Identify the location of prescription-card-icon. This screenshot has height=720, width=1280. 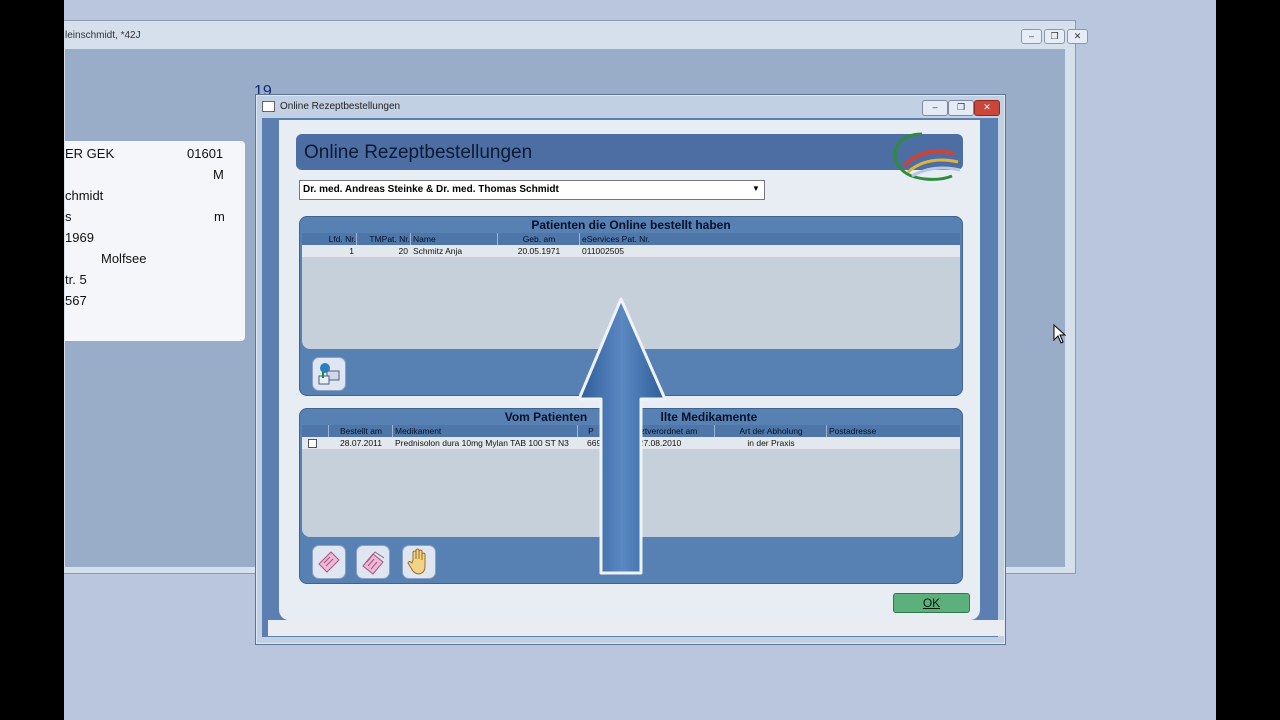
(329, 562).